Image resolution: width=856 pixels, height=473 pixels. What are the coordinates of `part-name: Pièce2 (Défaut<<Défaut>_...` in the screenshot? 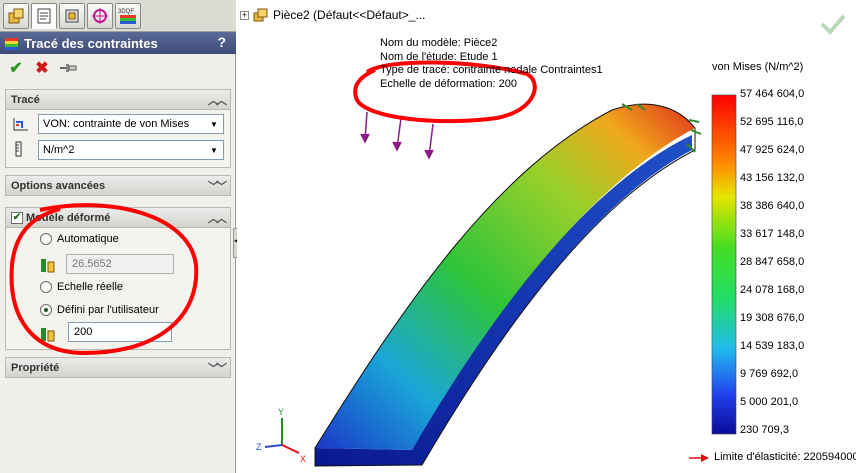 It's located at (349, 15).